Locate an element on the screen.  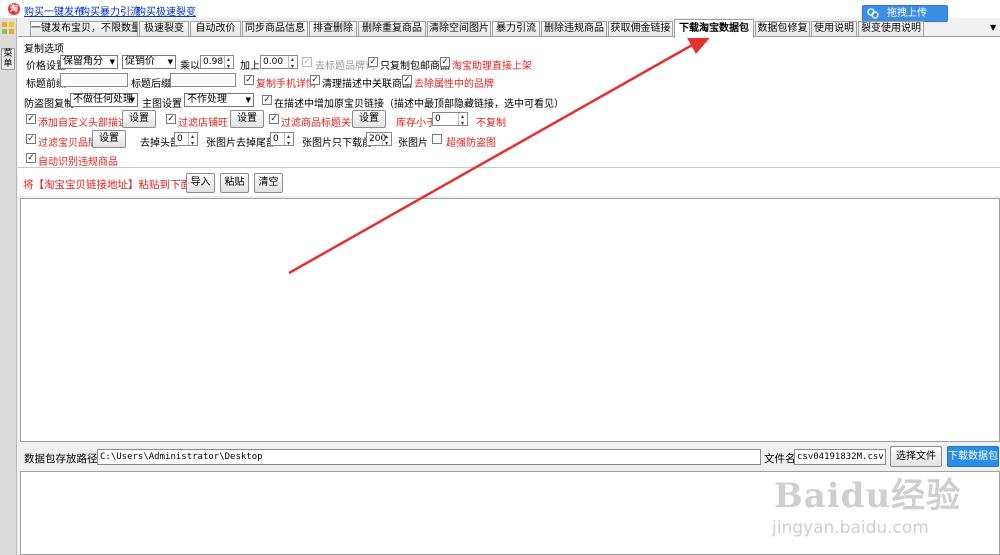
paste-instruction-label: 将【淘宝宝贝链接地址】粘贴到下面: is located at coordinates (109, 185).